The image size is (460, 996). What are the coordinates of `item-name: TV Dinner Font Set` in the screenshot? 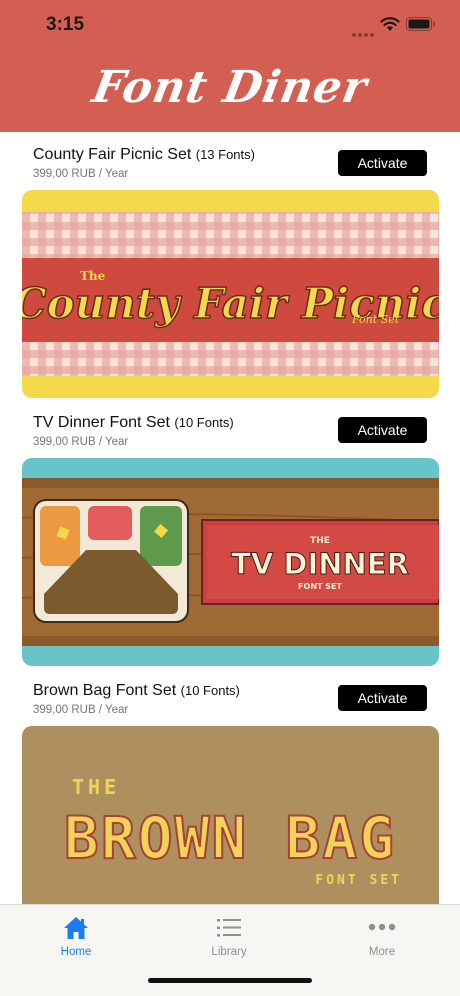 It's located at (101, 422).